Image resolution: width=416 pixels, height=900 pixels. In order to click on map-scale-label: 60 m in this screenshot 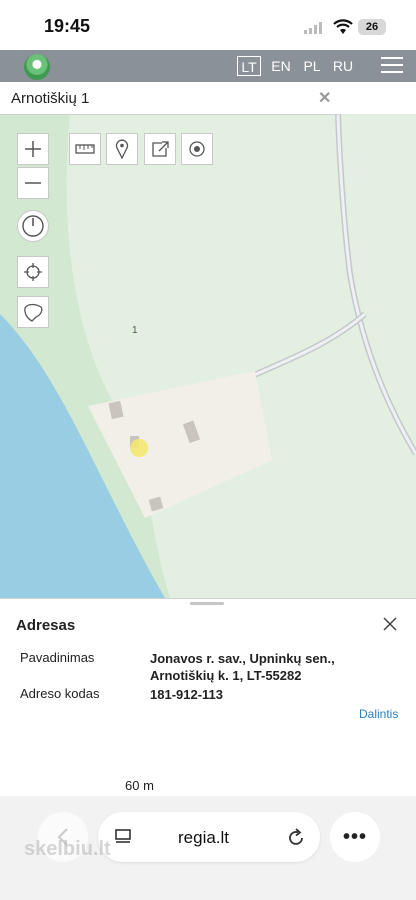, I will do `click(139, 785)`.